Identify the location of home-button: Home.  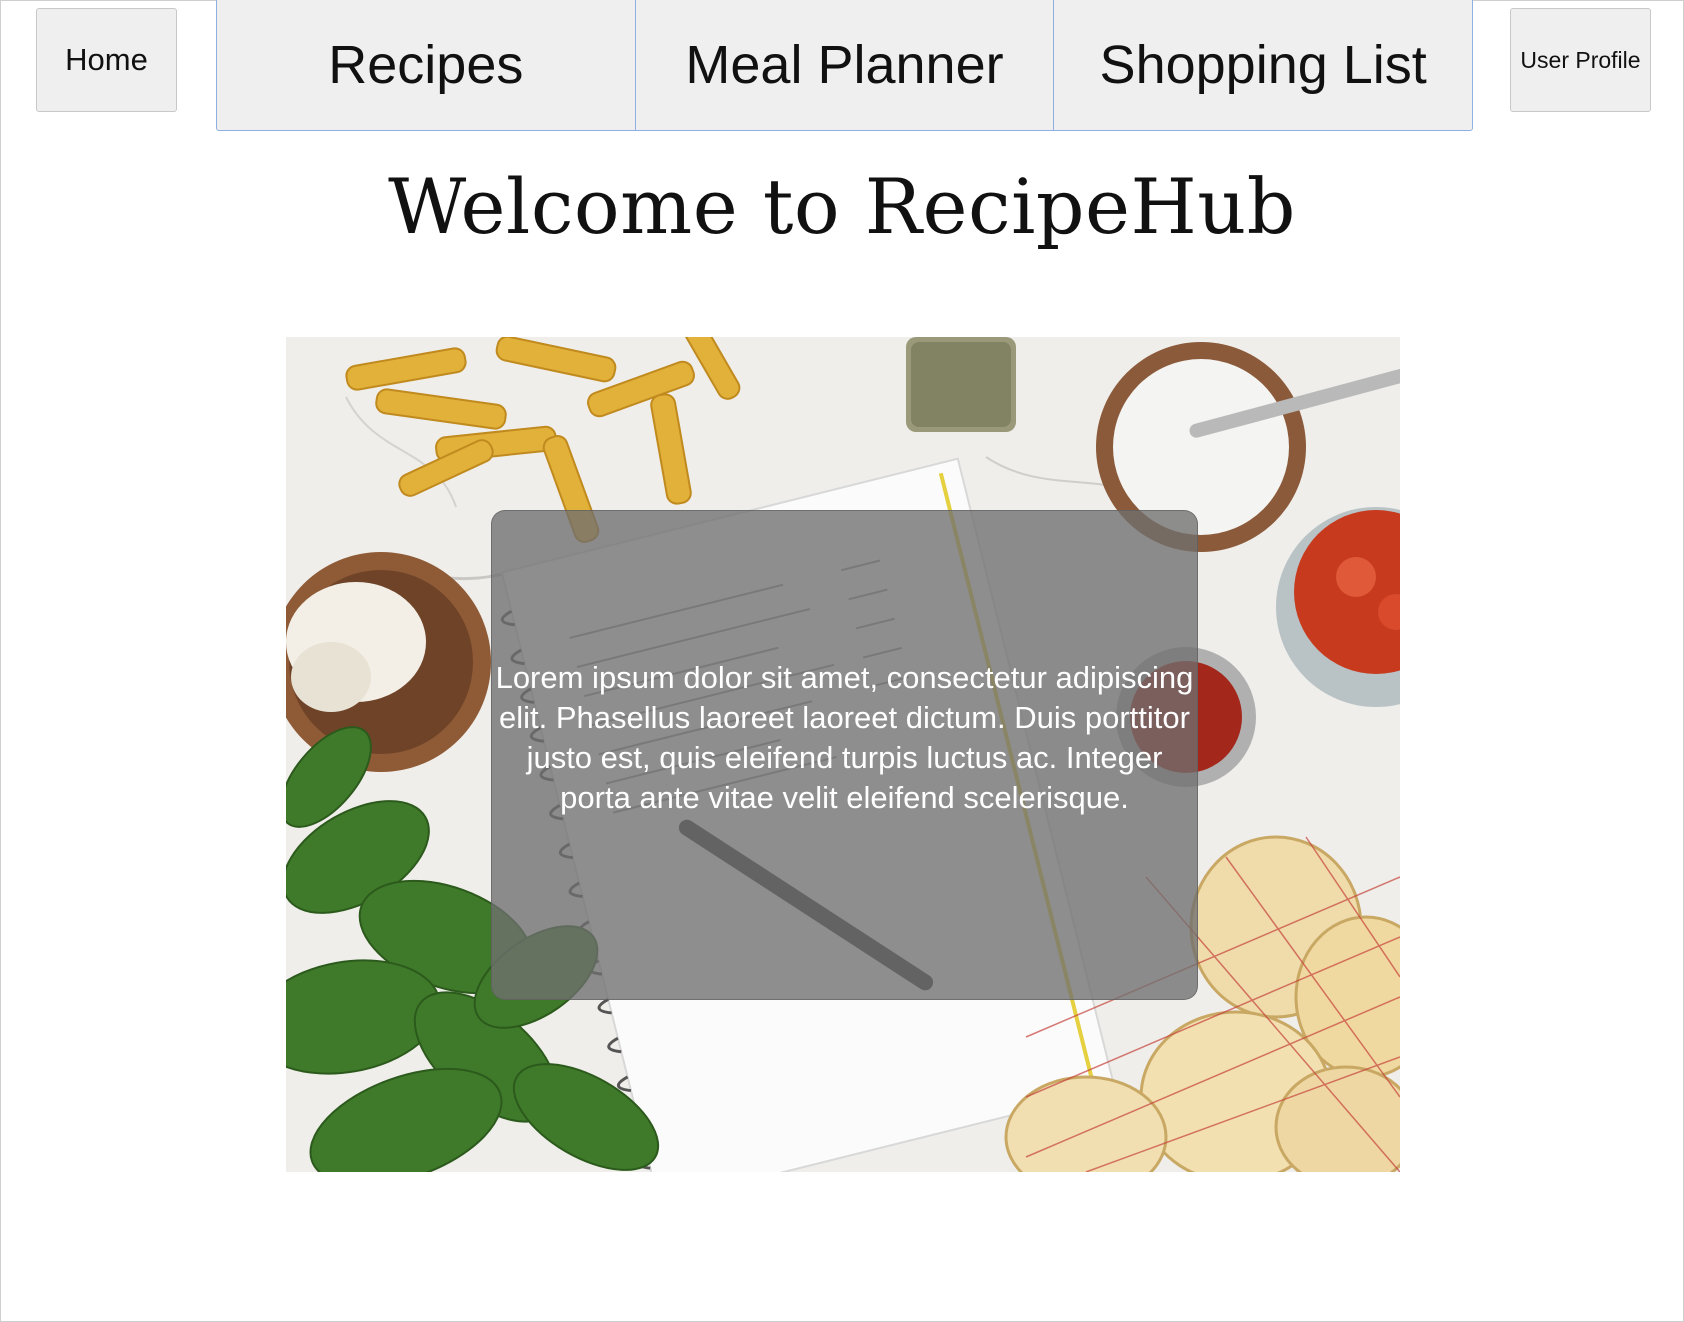
(106, 60).